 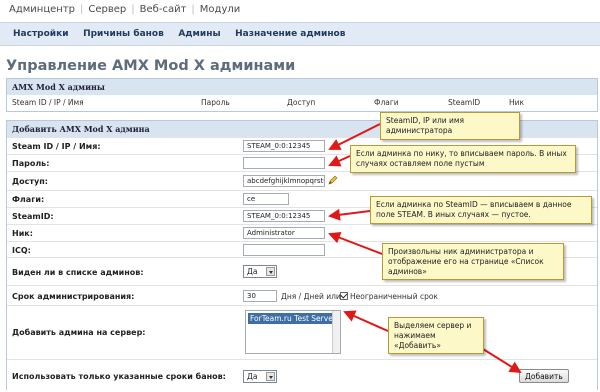 I want to click on server-listbox: ForTeam.ru Test Server, so click(x=293, y=332).